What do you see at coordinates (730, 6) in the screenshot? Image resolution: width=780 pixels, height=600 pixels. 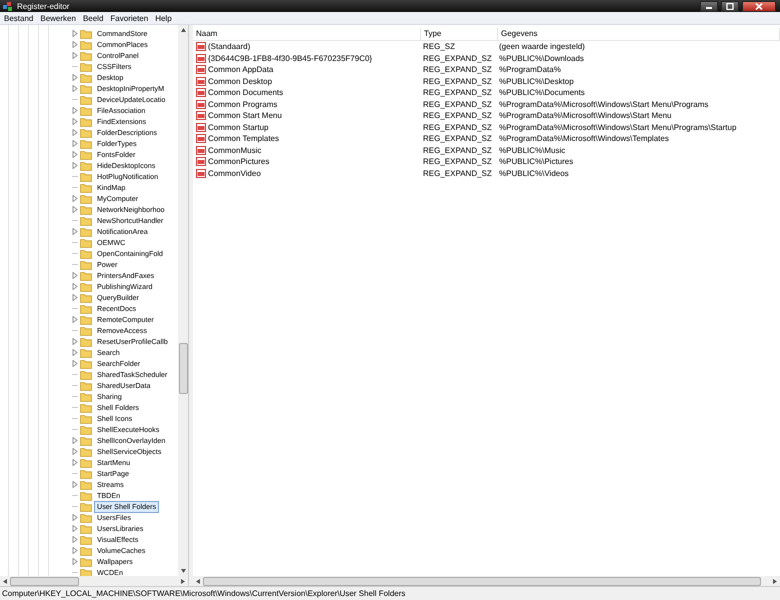 I see `maximize-button` at bounding box center [730, 6].